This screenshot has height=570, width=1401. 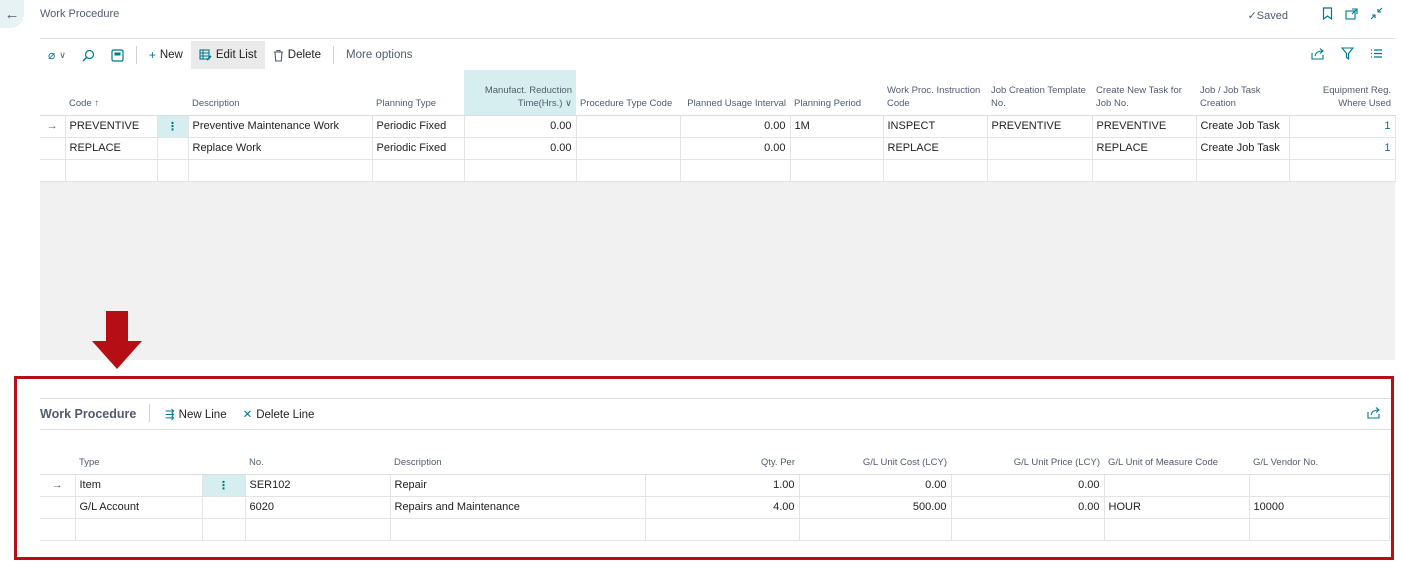 I want to click on type-cell: G/L Account, so click(x=139, y=507).